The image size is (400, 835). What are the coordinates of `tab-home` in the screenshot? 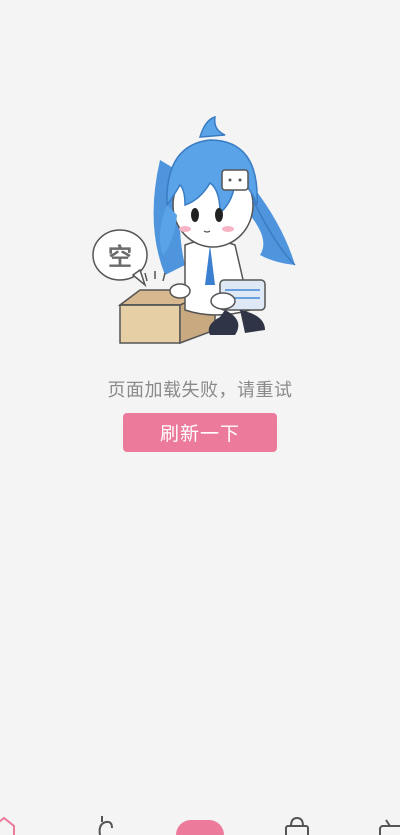 It's located at (15, 823).